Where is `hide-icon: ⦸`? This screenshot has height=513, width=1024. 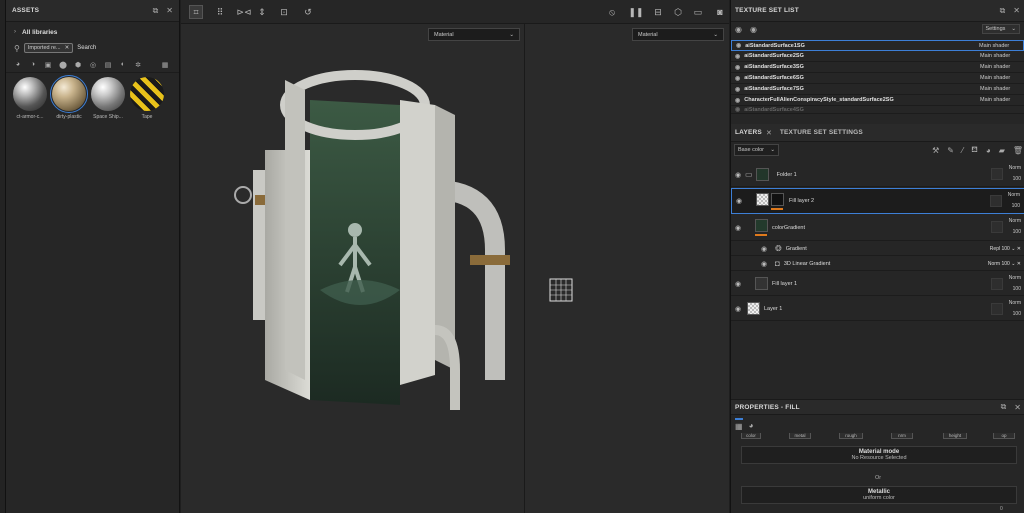
hide-icon: ⦸ is located at coordinates (612, 12).